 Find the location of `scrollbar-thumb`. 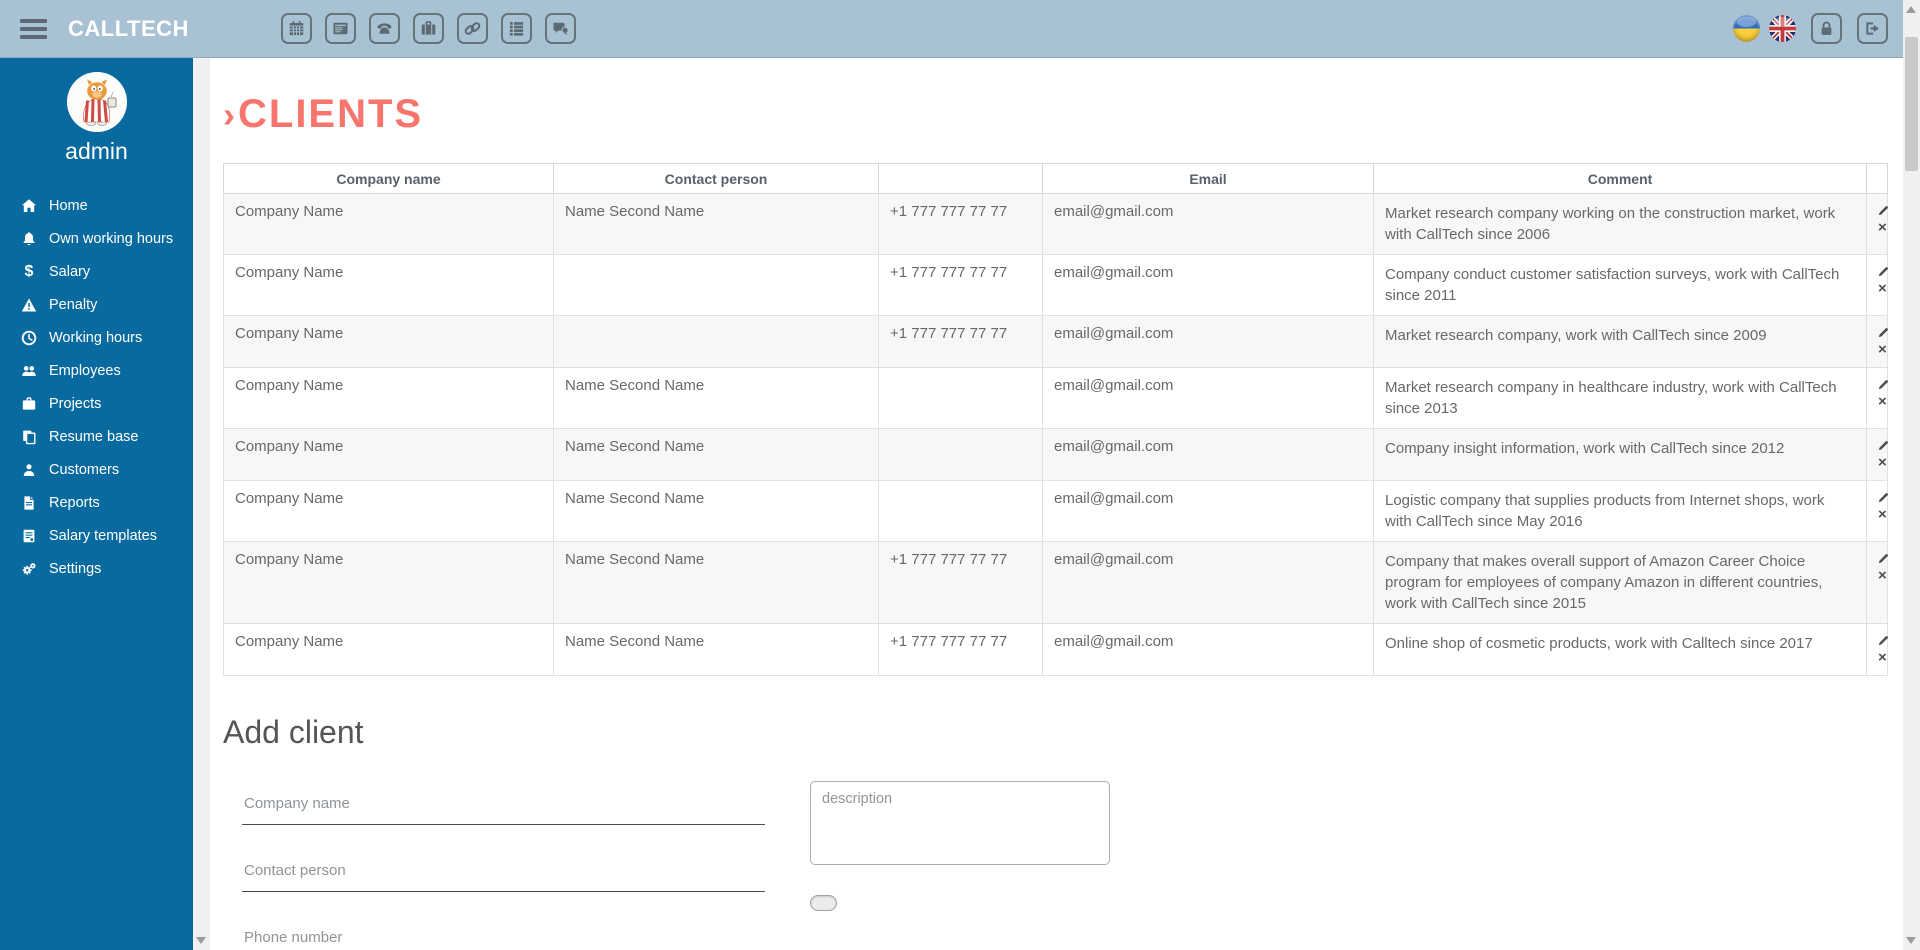

scrollbar-thumb is located at coordinates (1911, 104).